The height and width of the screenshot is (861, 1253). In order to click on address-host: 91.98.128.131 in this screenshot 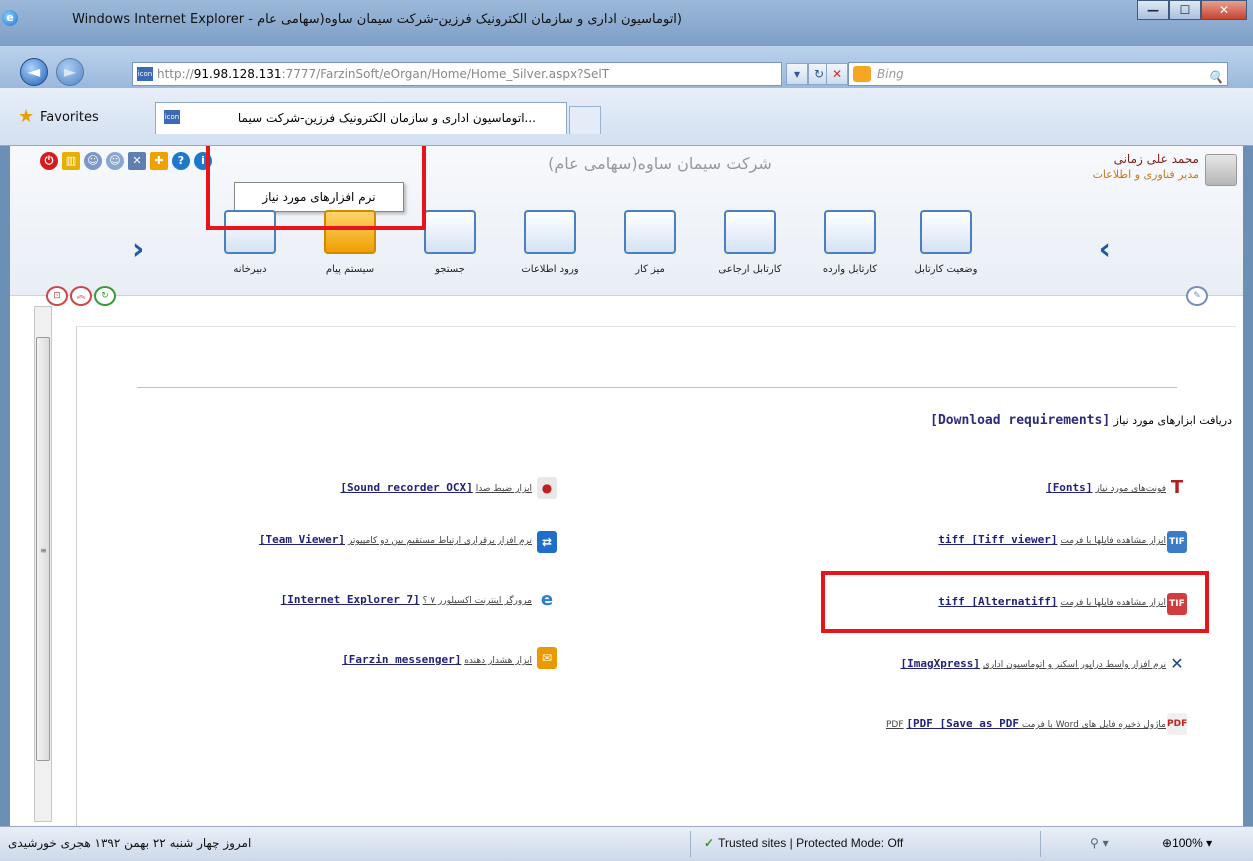, I will do `click(237, 74)`.